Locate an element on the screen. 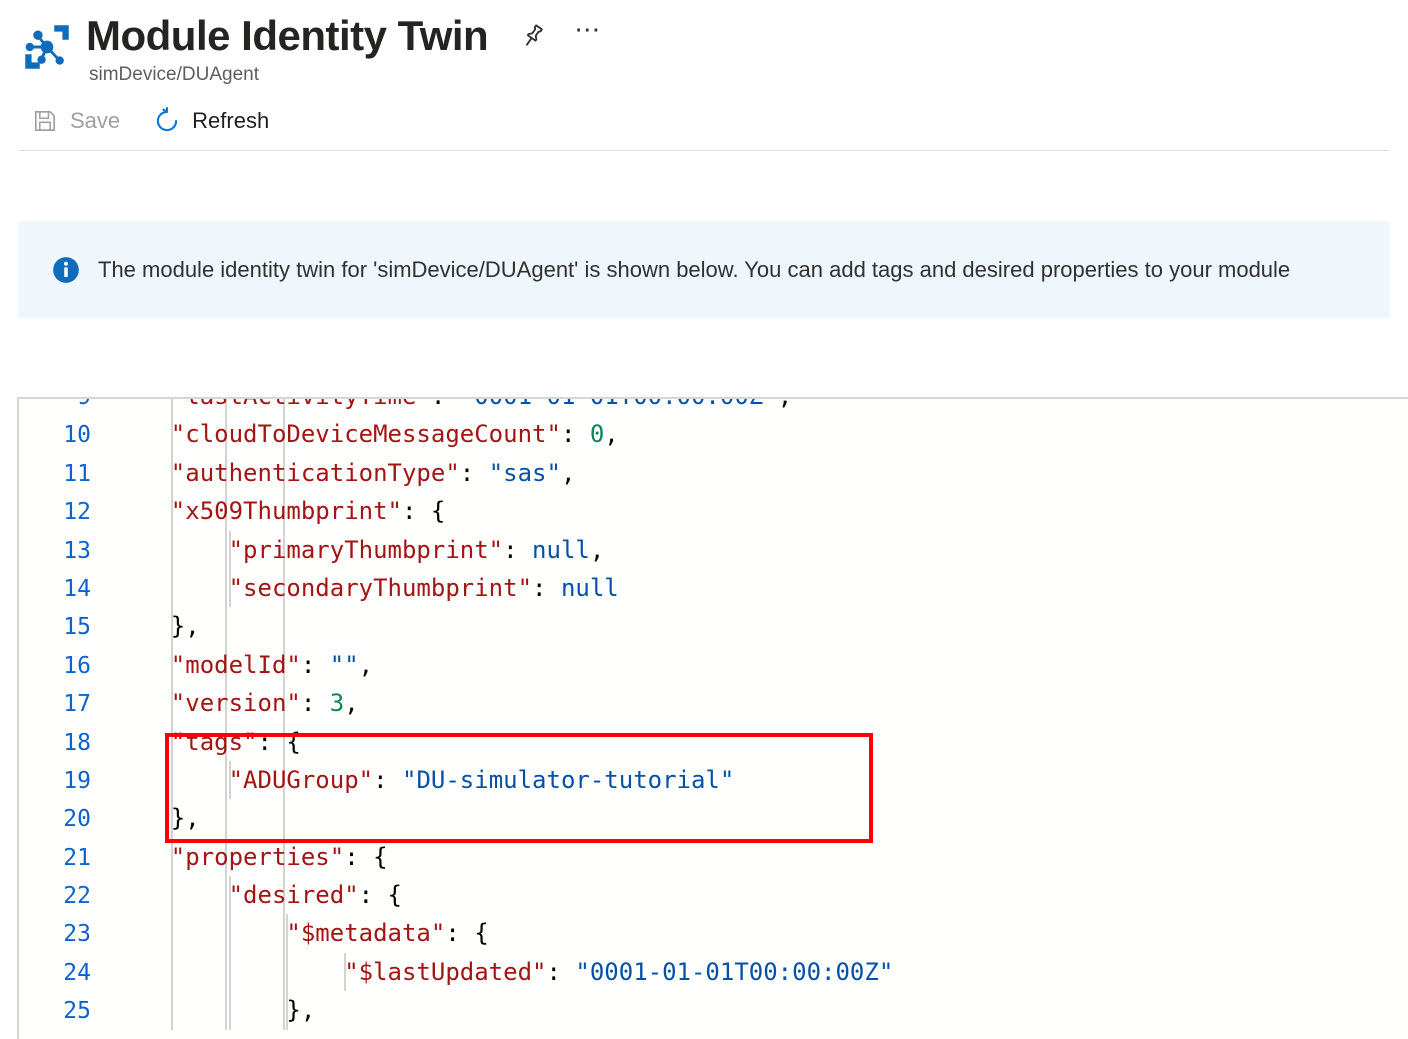  save-floppy-icon is located at coordinates (45, 121).